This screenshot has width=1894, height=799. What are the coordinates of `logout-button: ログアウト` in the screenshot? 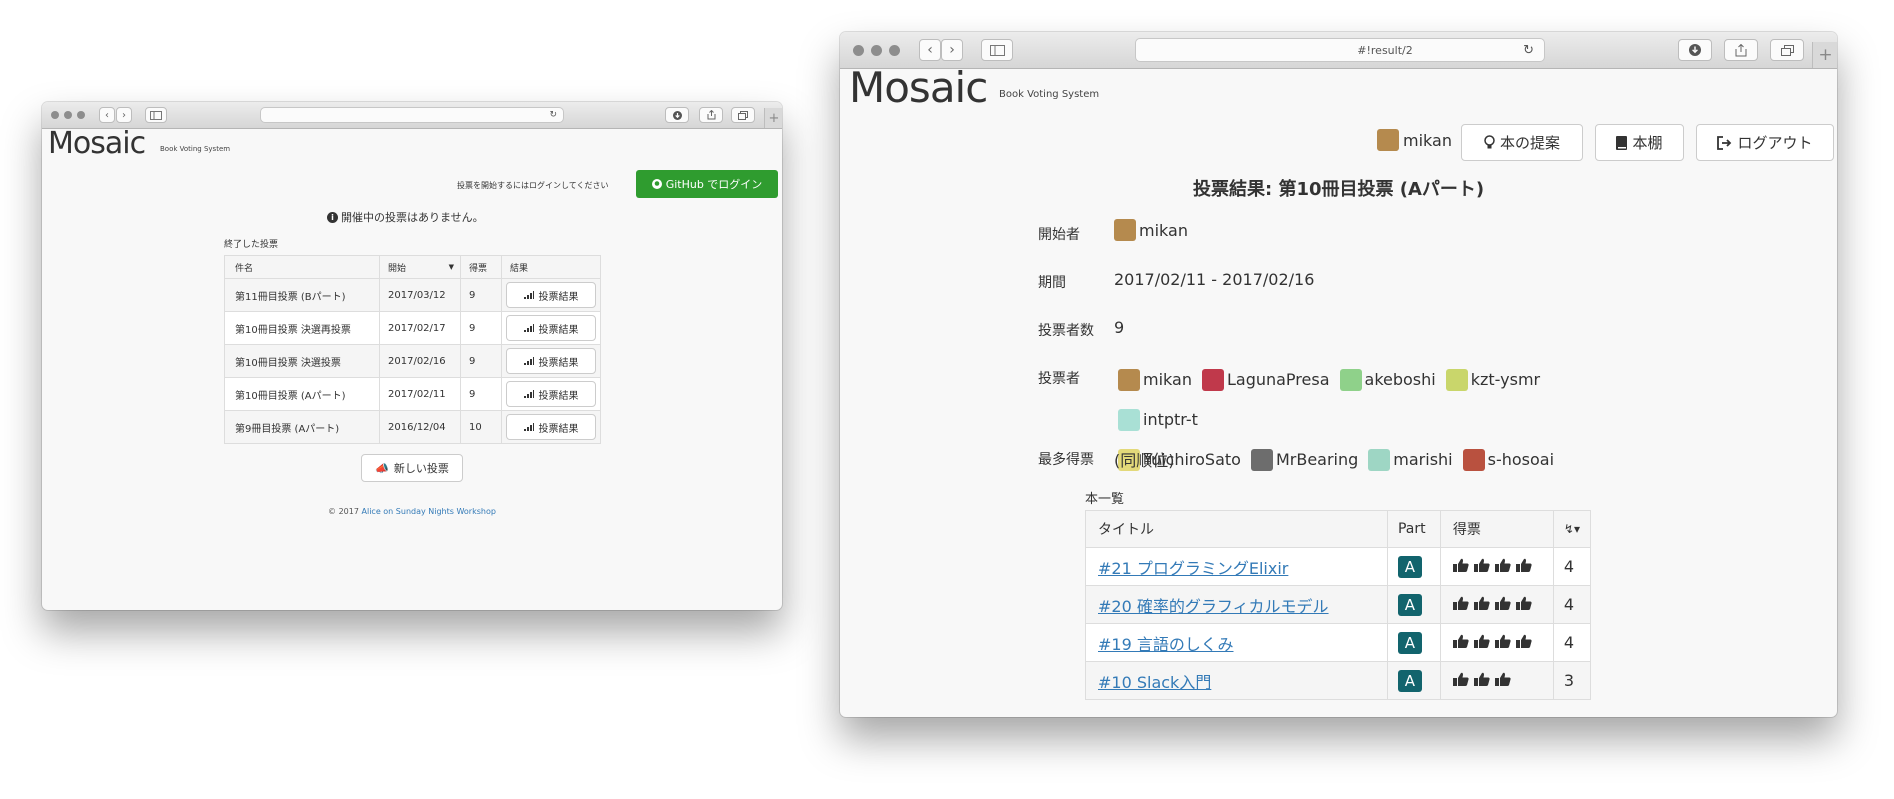 It's located at (1765, 142).